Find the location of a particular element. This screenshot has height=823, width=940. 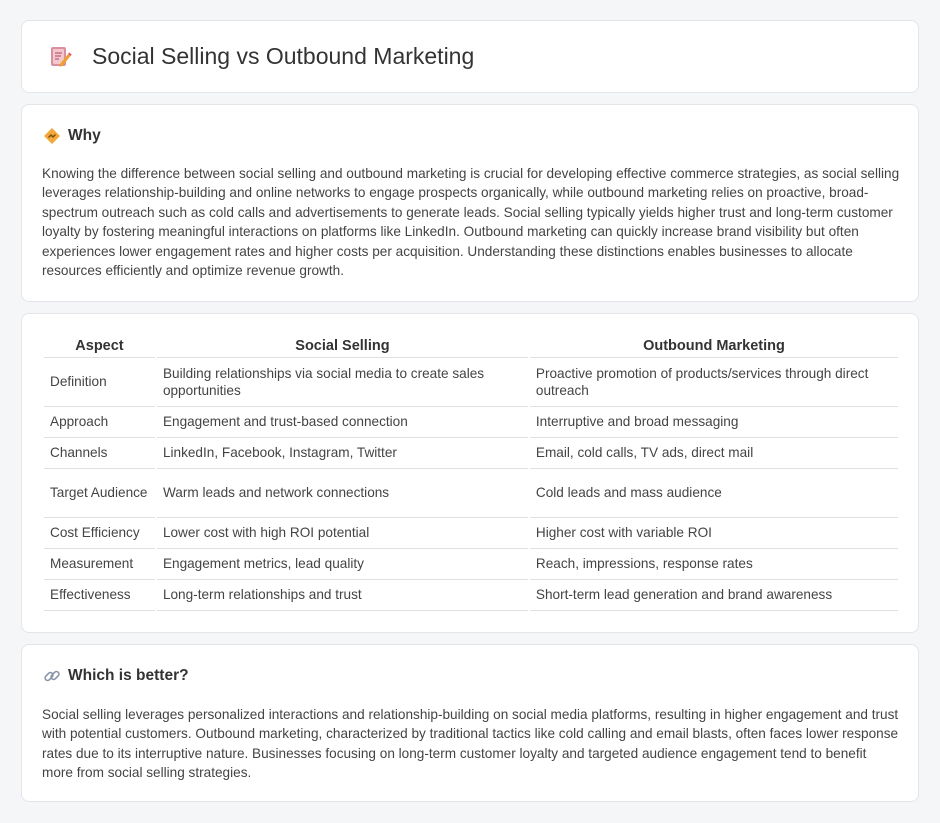

cell-aspect: Target Audience is located at coordinates (99, 493).